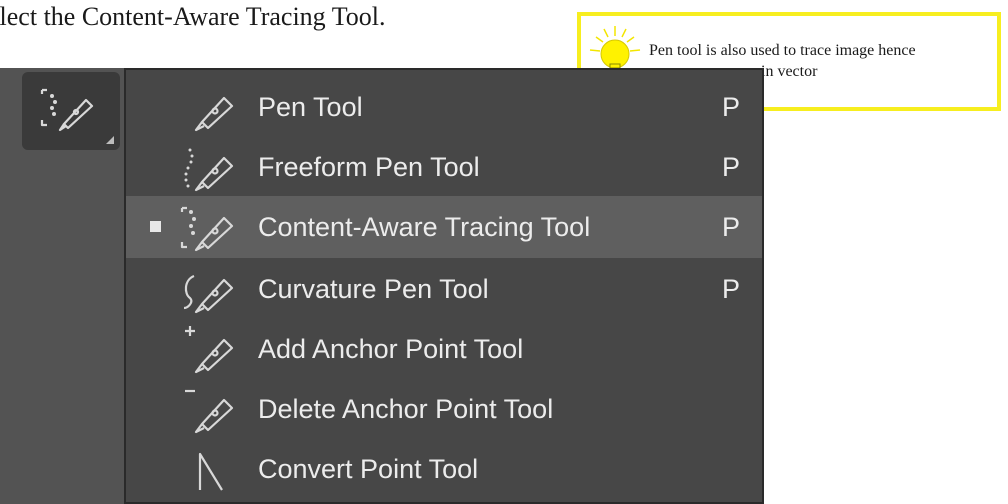 This screenshot has height=504, width=1008. Describe the element at coordinates (209, 411) in the screenshot. I see `delete-anchor-point-icon` at that location.